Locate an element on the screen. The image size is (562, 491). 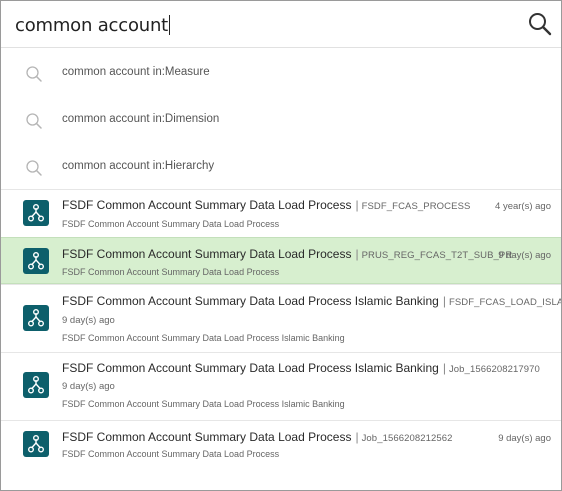
result-age: 4 year(s) ago is located at coordinates (523, 206).